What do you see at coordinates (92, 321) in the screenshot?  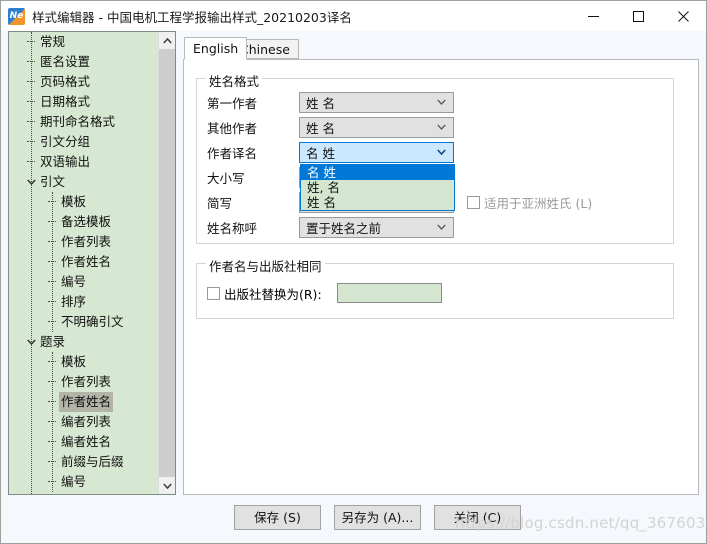 I see `tree-item-label: 不明确引文` at bounding box center [92, 321].